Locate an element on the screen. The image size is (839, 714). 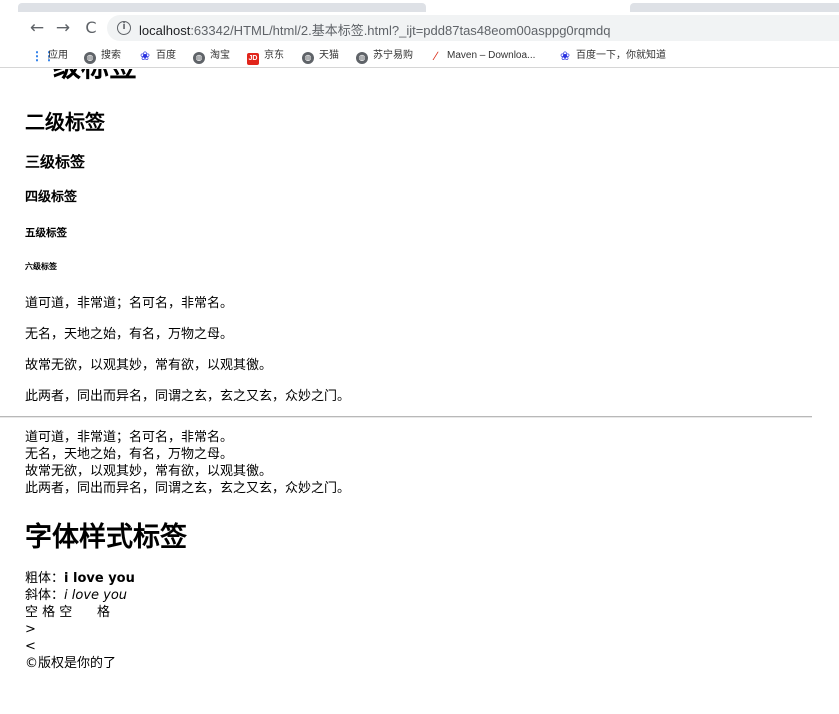
text-line: 道可道，非常道；名可名，非常名。 is located at coordinates (129, 437).